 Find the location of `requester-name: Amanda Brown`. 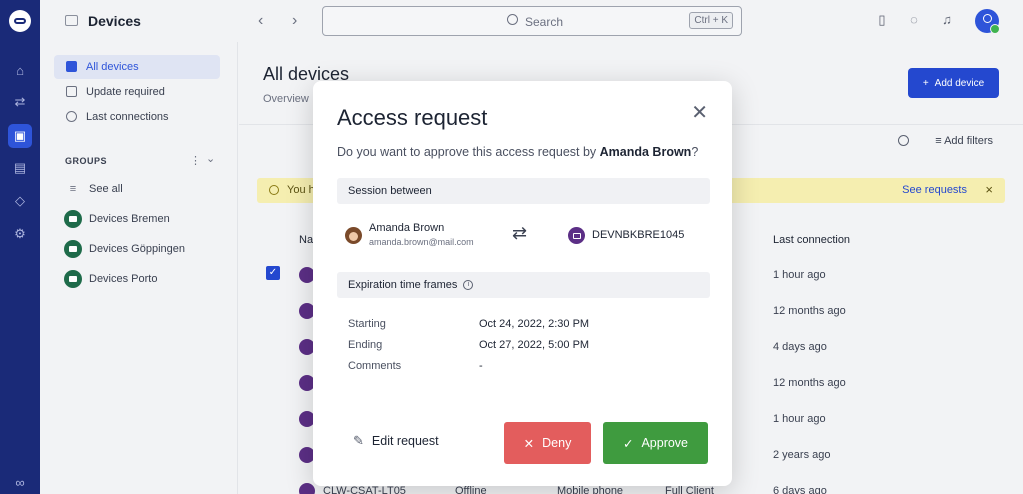

requester-name: Amanda Brown is located at coordinates (407, 228).